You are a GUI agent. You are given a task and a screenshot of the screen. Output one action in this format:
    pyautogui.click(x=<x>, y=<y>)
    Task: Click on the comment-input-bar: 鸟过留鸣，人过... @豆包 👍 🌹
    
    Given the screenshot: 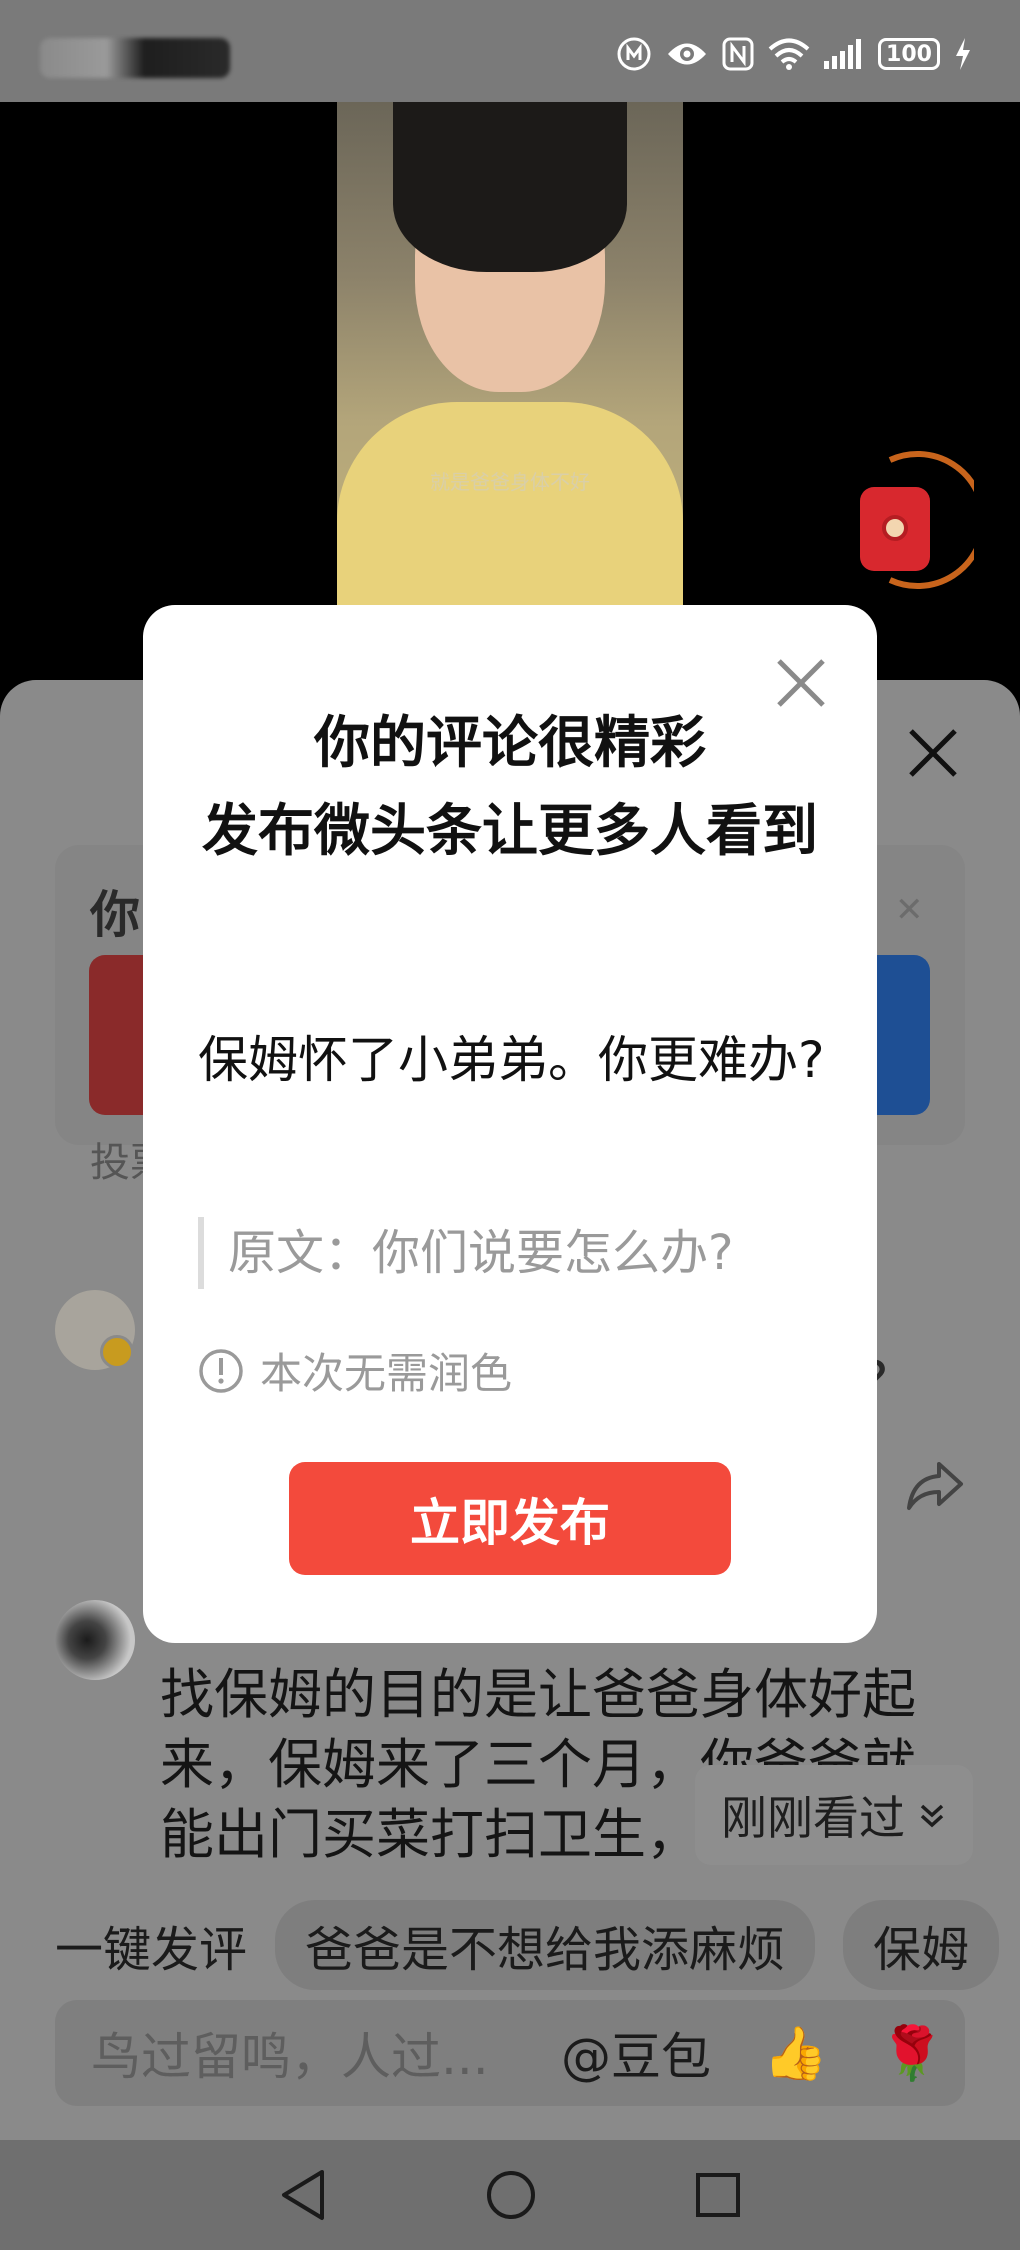 What is the action you would take?
    pyautogui.click(x=510, y=2053)
    